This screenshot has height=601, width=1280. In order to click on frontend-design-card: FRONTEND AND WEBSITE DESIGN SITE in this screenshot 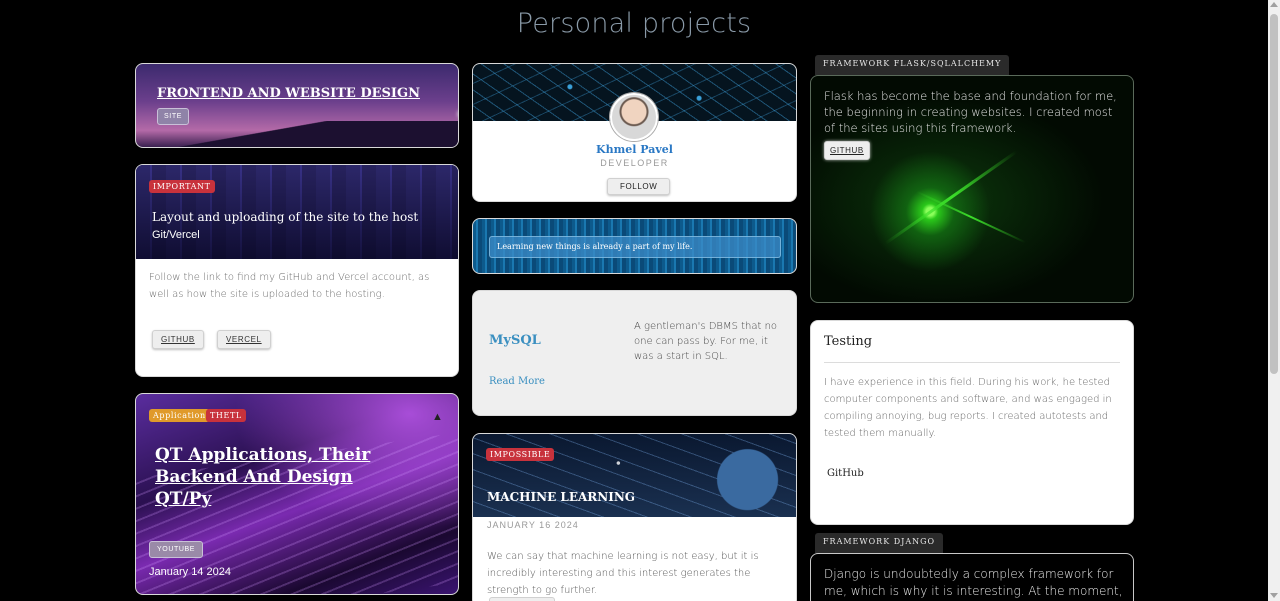, I will do `click(297, 105)`.